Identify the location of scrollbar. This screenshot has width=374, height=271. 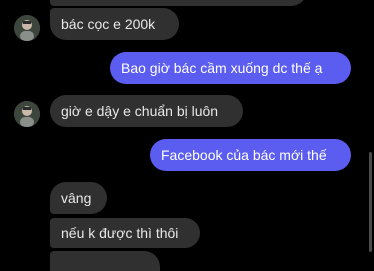
(370, 202).